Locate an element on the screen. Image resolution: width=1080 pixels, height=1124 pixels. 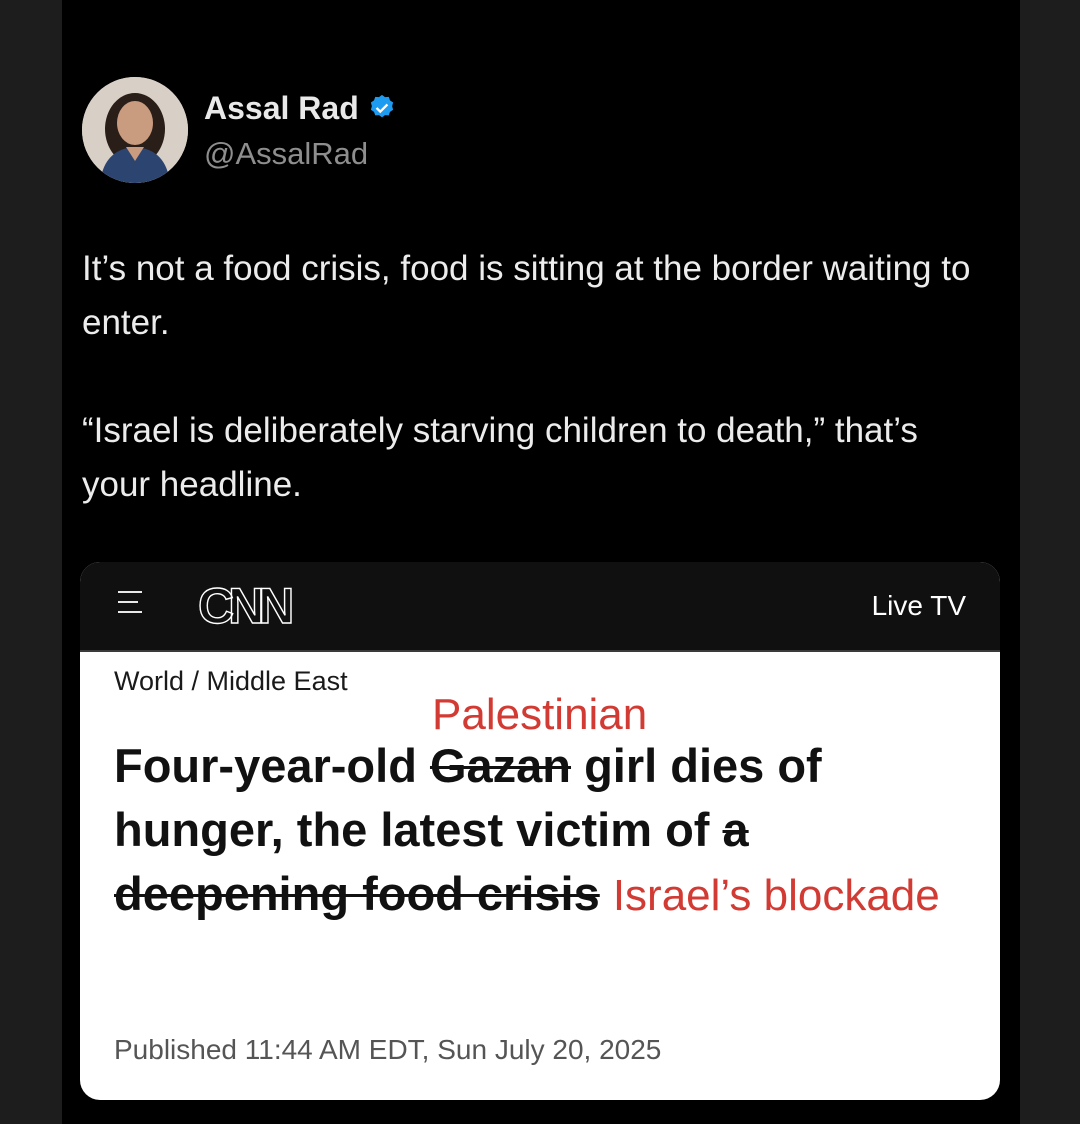
menu-icon is located at coordinates (130, 606).